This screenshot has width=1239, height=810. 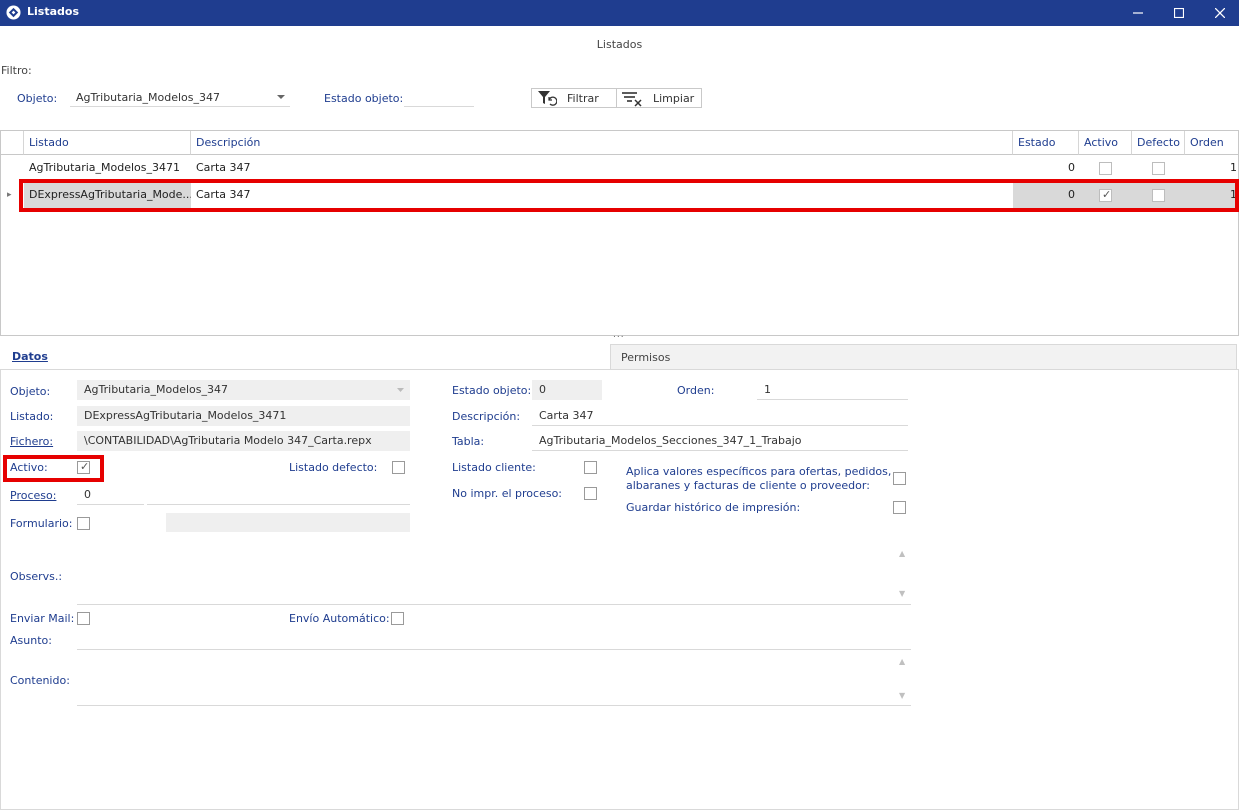 I want to click on asunto-field, so click(x=494, y=640).